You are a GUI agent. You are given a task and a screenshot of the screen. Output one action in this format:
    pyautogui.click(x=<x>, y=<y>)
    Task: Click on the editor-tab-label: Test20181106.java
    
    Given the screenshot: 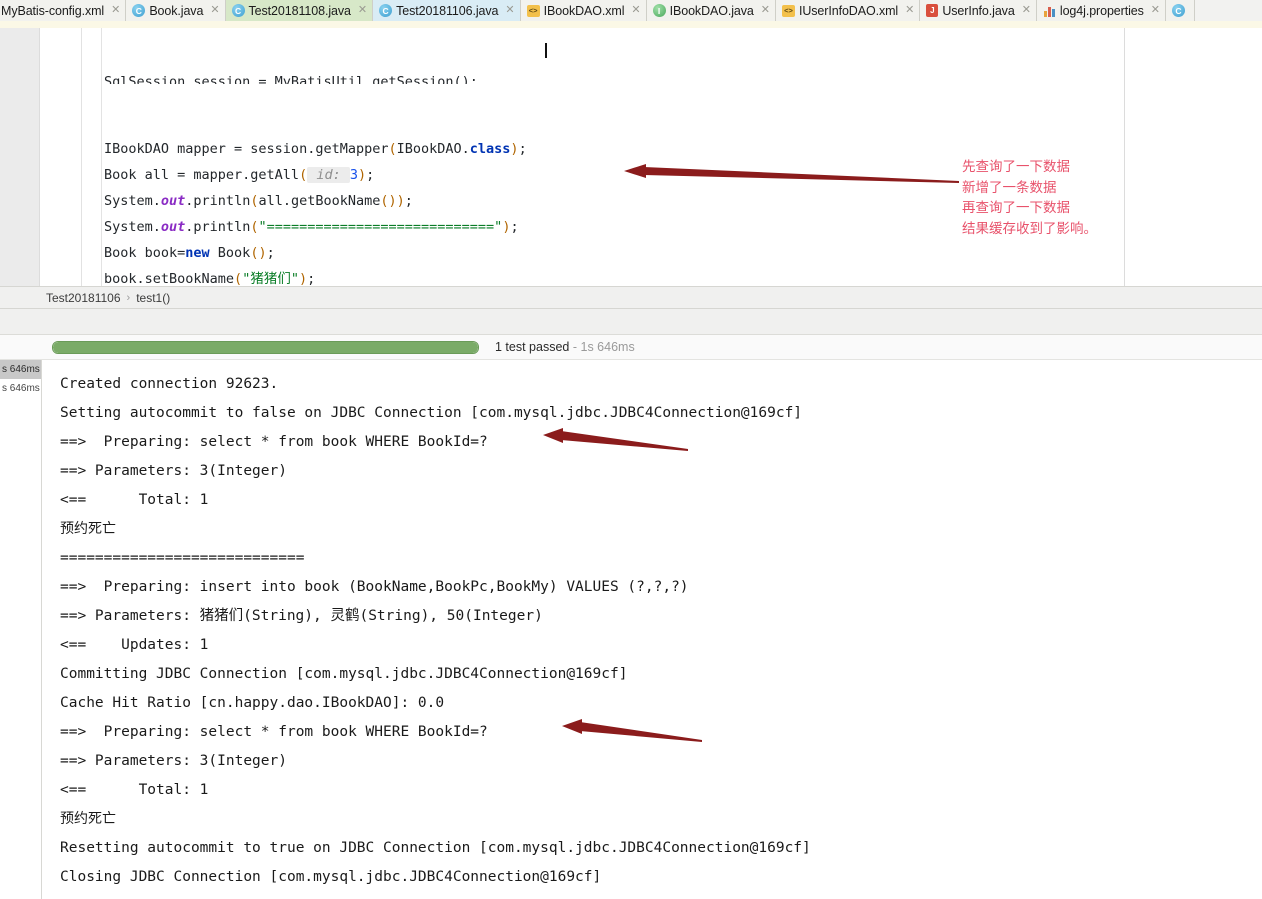 What is the action you would take?
    pyautogui.click(x=447, y=10)
    